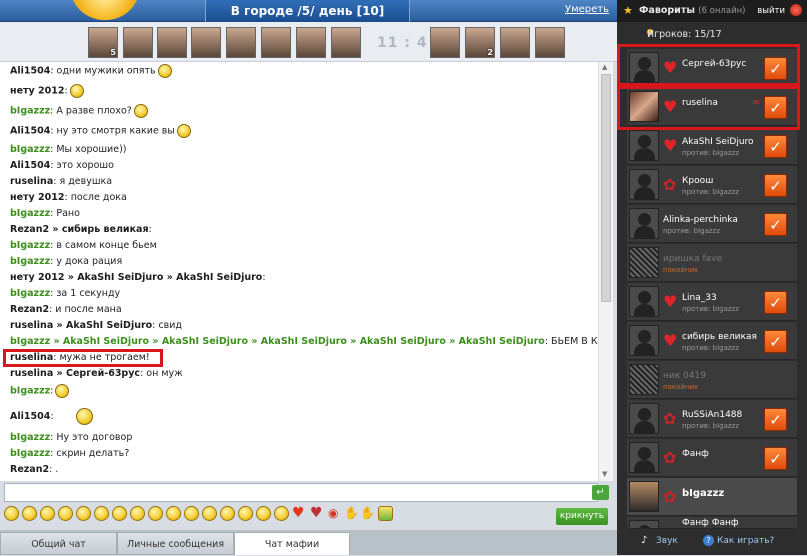 Image resolution: width=807 pixels, height=556 pixels. Describe the element at coordinates (712, 341) in the screenshot. I see `player-row: ♥ сибирь великая против: bIgazzz ✓` at that location.